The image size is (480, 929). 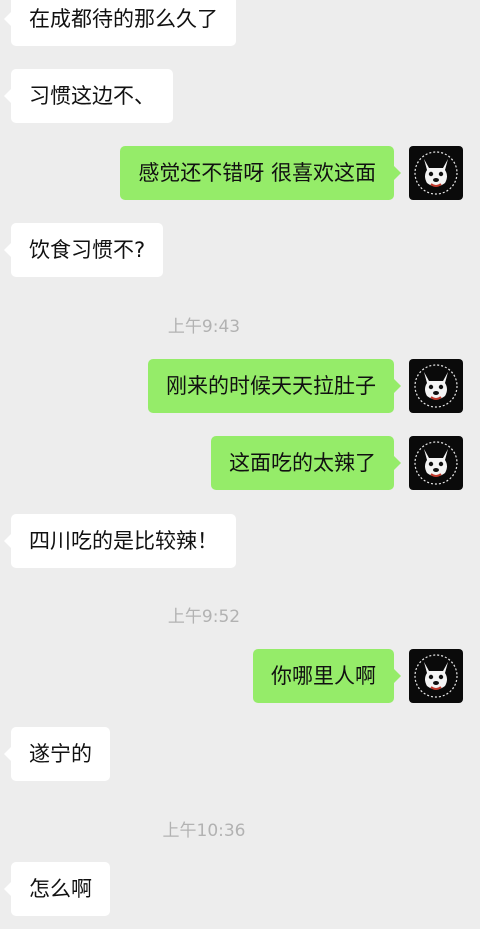 What do you see at coordinates (306, 463) in the screenshot?
I see `message-bubble-outgoing: 这面吃的太辣了` at bounding box center [306, 463].